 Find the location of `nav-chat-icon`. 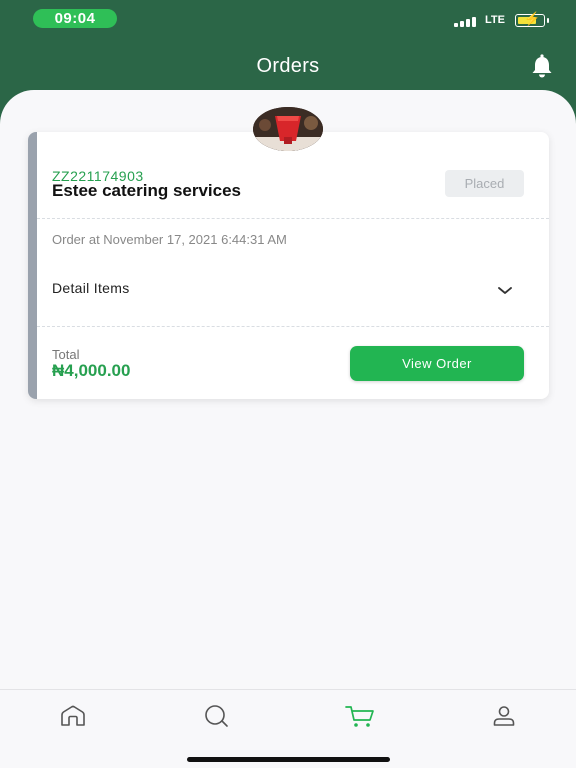

nav-chat-icon is located at coordinates (216, 716).